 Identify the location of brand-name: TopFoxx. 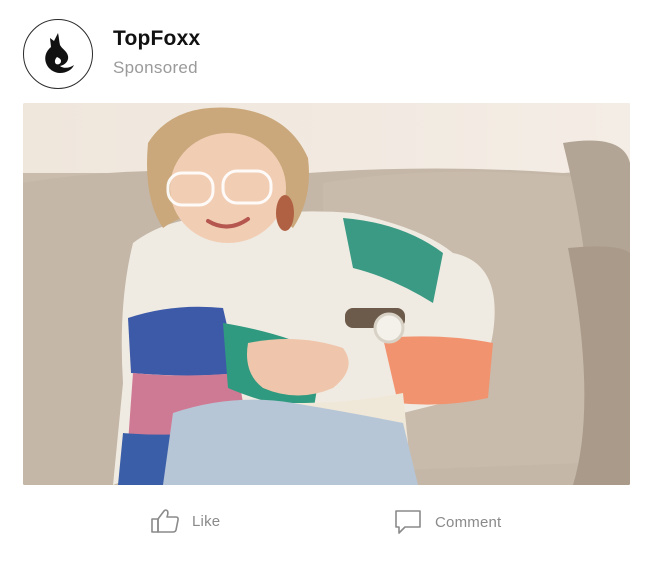
(156, 39).